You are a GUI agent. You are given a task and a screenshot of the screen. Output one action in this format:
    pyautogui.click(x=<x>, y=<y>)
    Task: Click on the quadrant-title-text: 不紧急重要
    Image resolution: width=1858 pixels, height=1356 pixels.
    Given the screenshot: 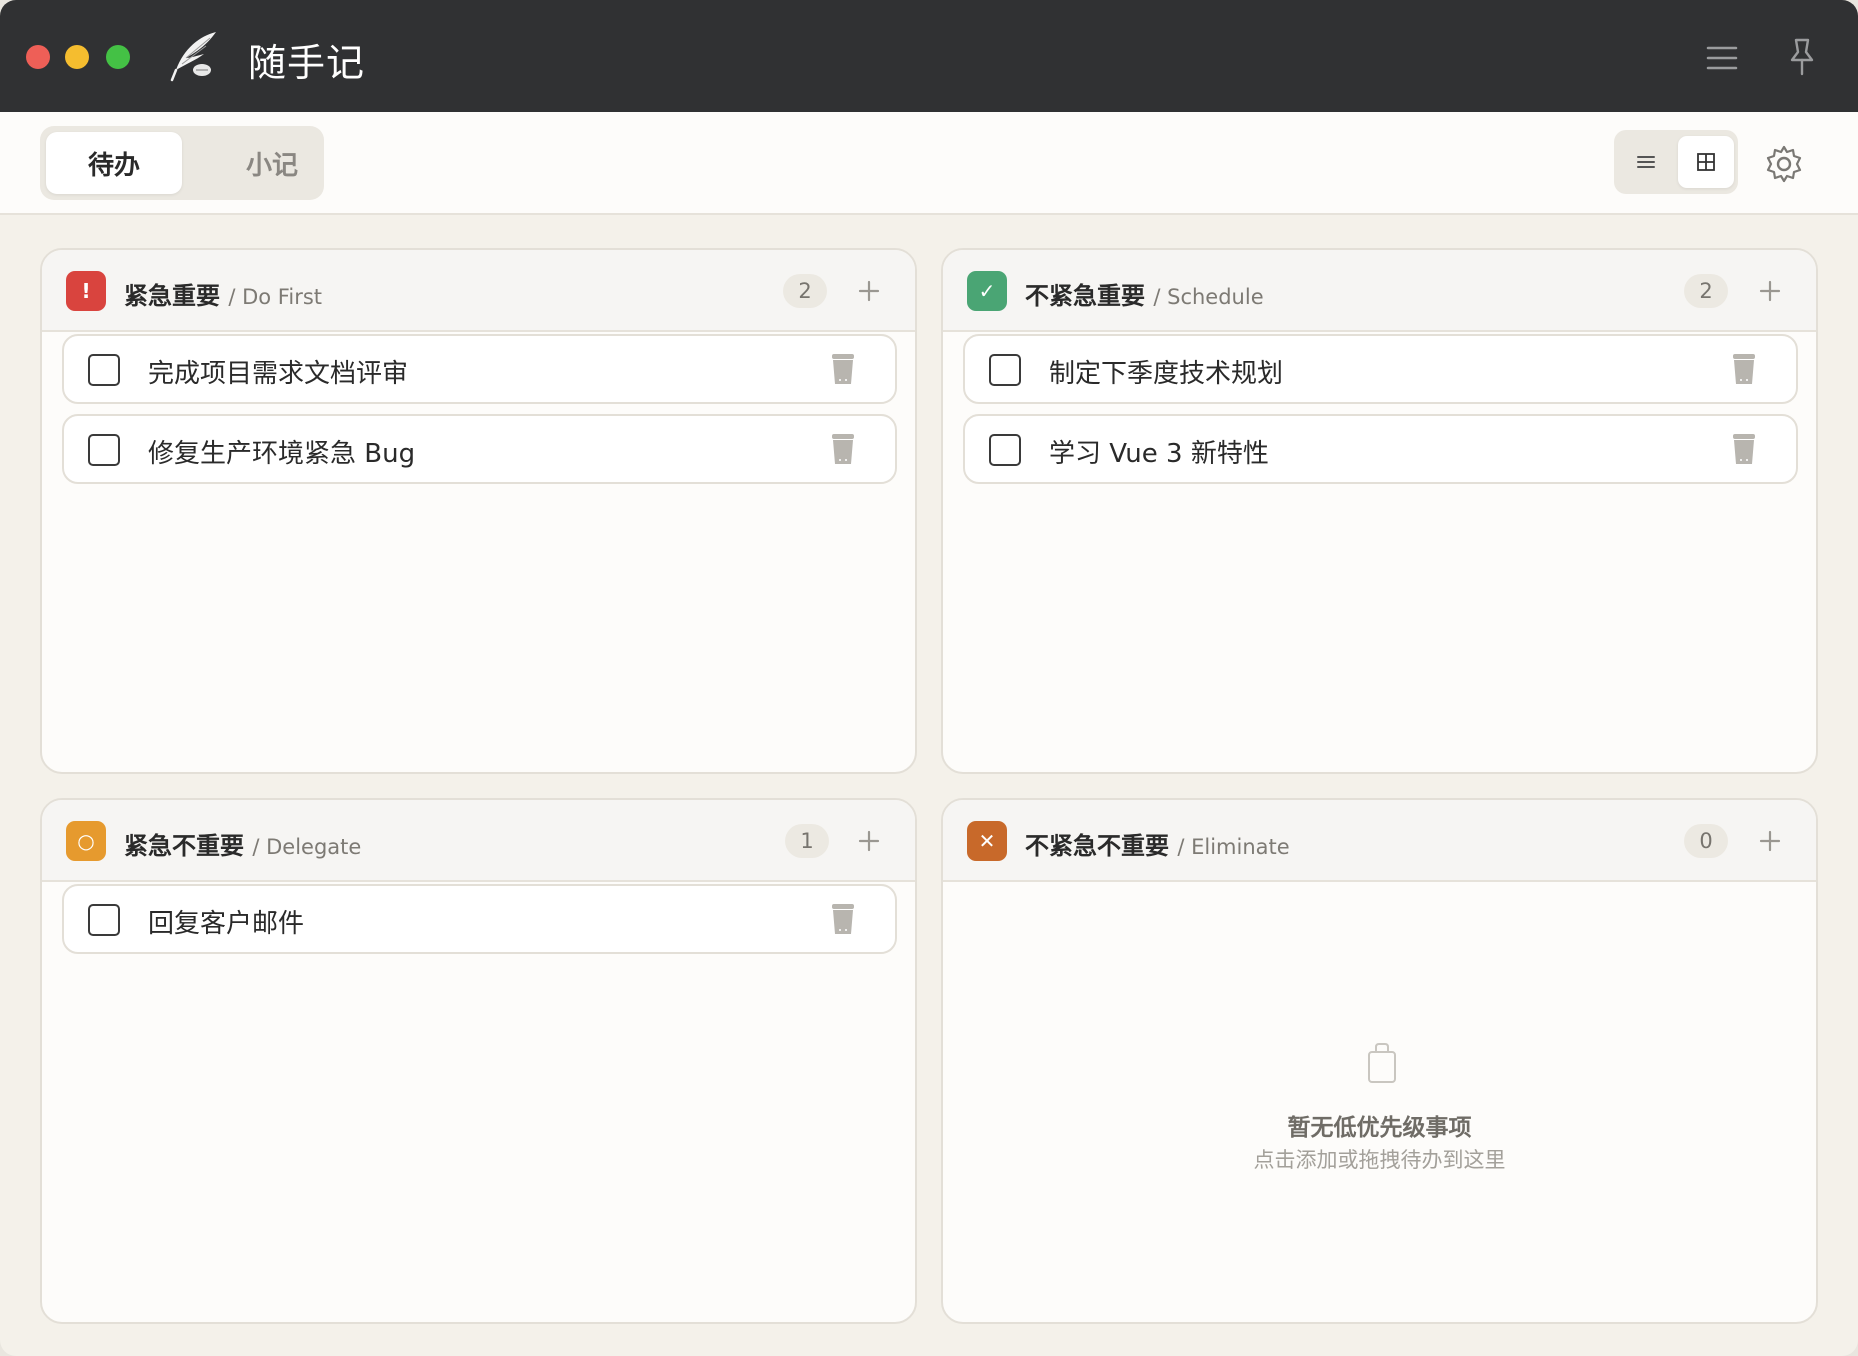 What is the action you would take?
    pyautogui.click(x=1085, y=296)
    